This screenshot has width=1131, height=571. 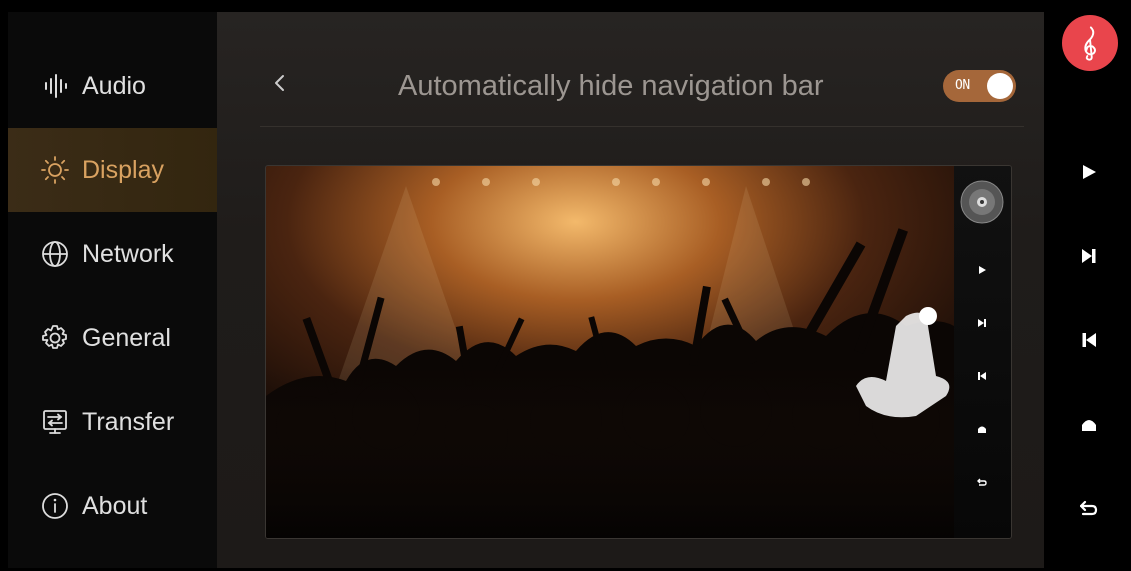 I want to click on disc-icon, so click(x=982, y=202).